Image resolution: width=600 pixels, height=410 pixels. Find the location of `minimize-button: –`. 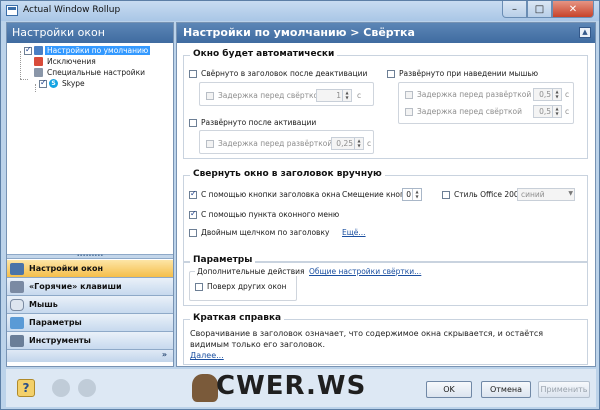

minimize-button: – is located at coordinates (514, 9).